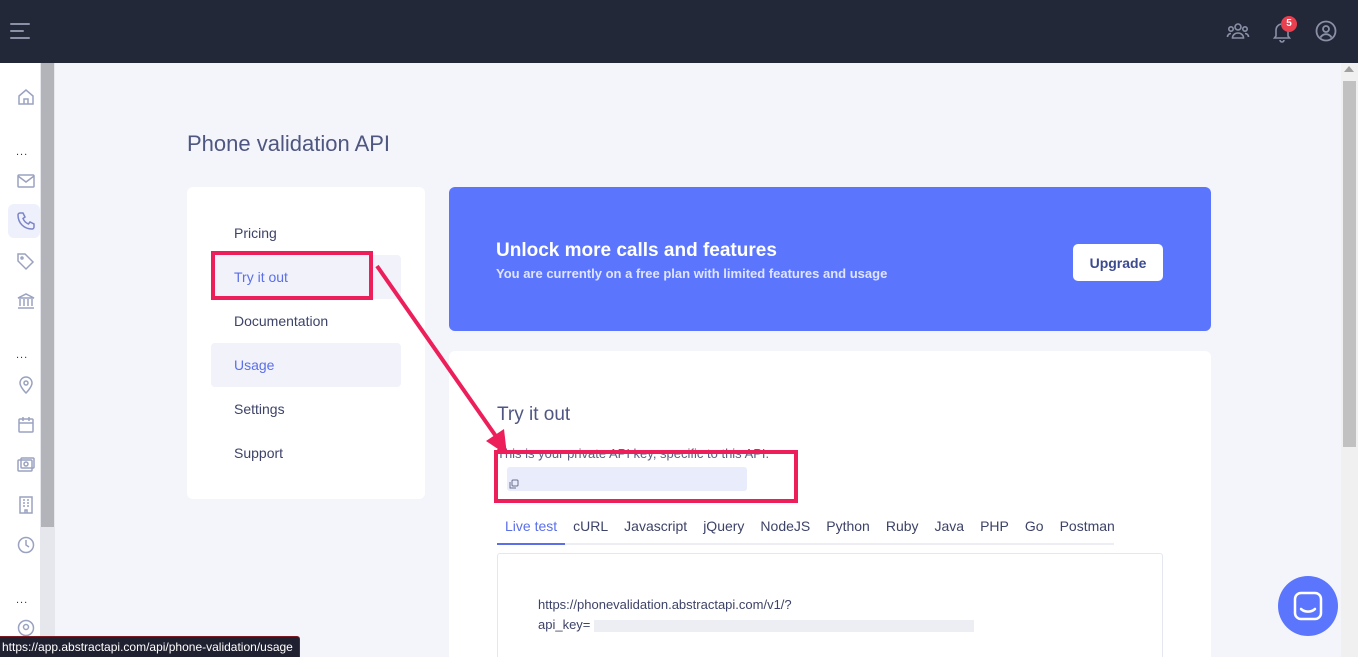 This screenshot has width=1358, height=657. Describe the element at coordinates (26, 221) in the screenshot. I see `phone-icon` at that location.